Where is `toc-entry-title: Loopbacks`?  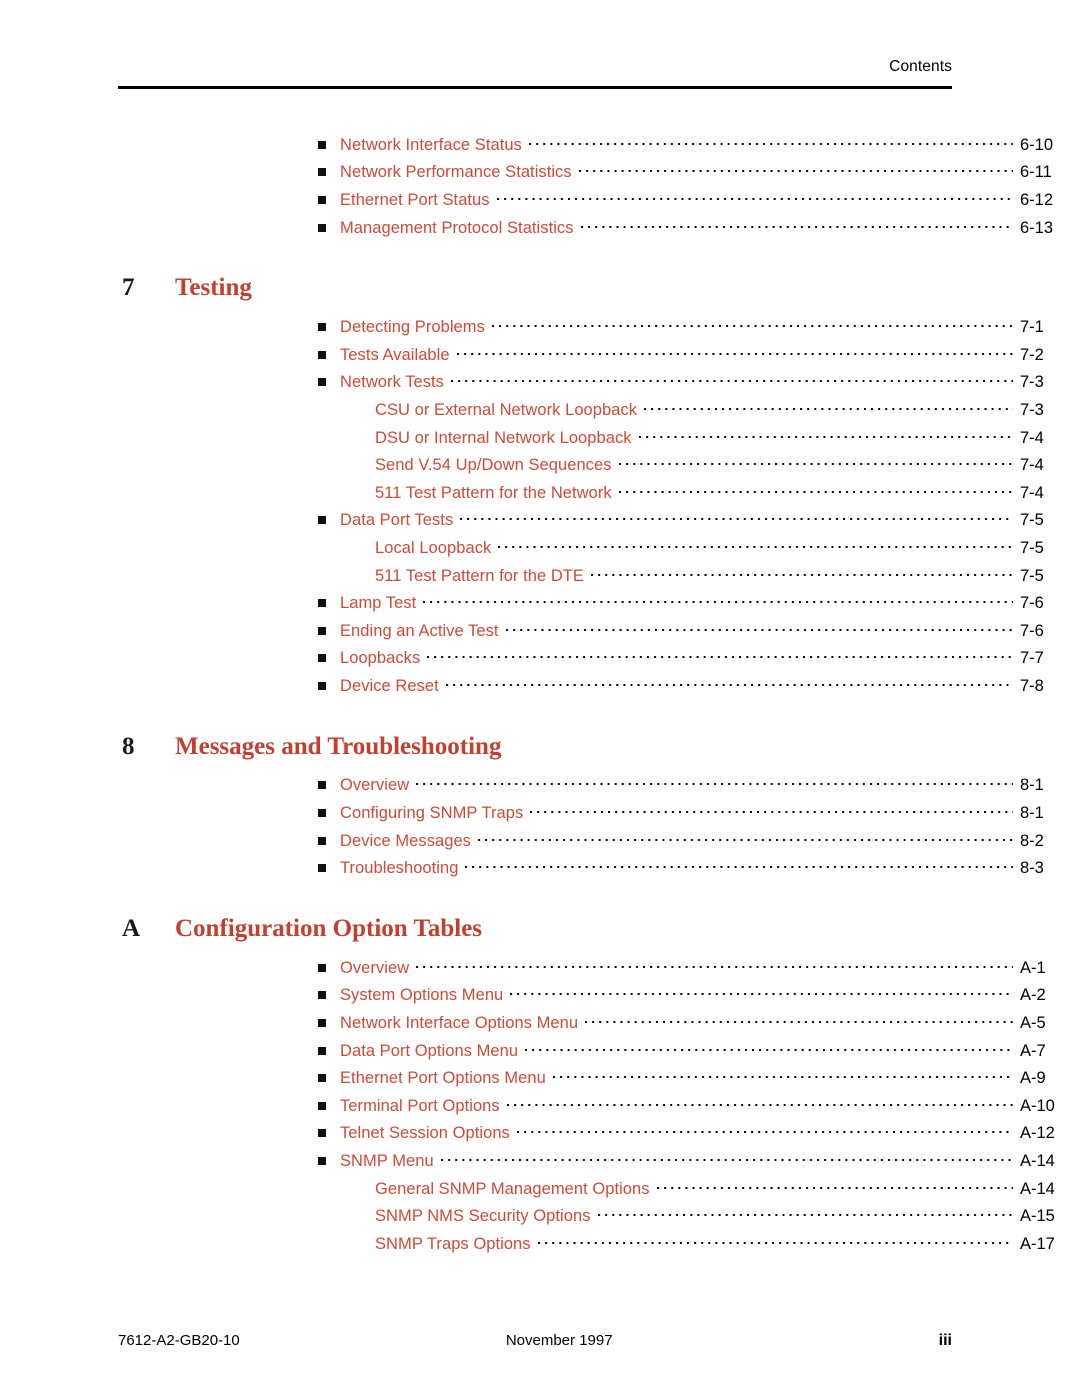
toc-entry-title: Loopbacks is located at coordinates (380, 658).